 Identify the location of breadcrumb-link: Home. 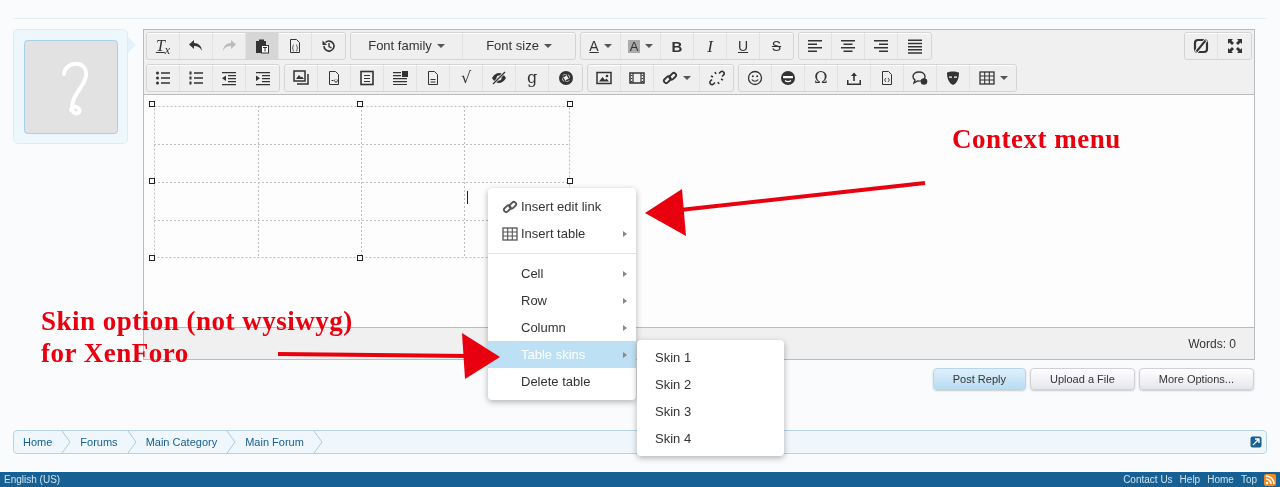
(38, 442).